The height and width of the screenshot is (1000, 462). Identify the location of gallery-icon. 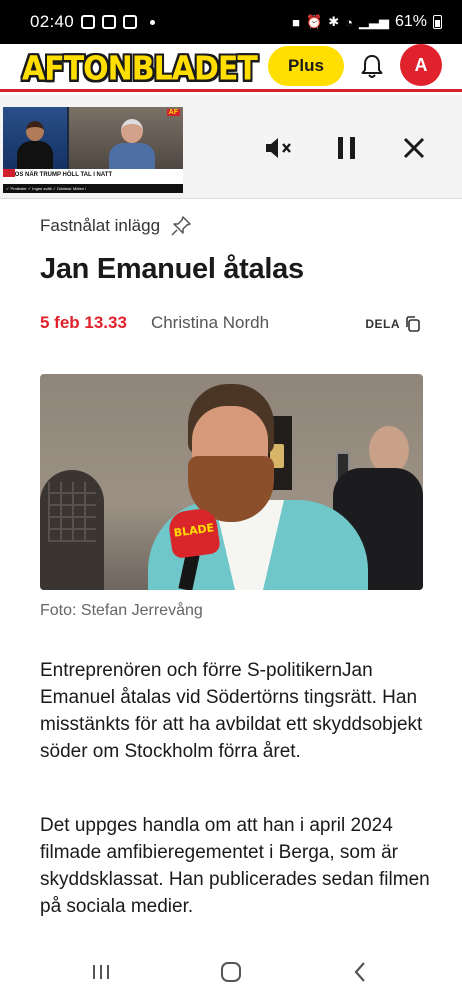
(109, 22).